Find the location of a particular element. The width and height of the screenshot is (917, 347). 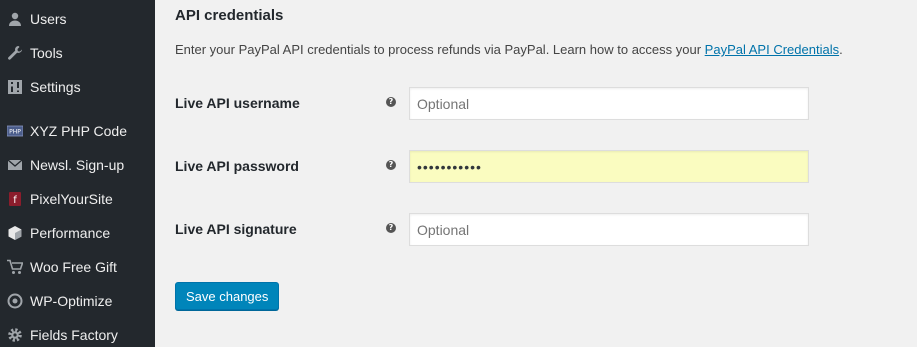

live-api-username-label: Live API username is located at coordinates (237, 103).